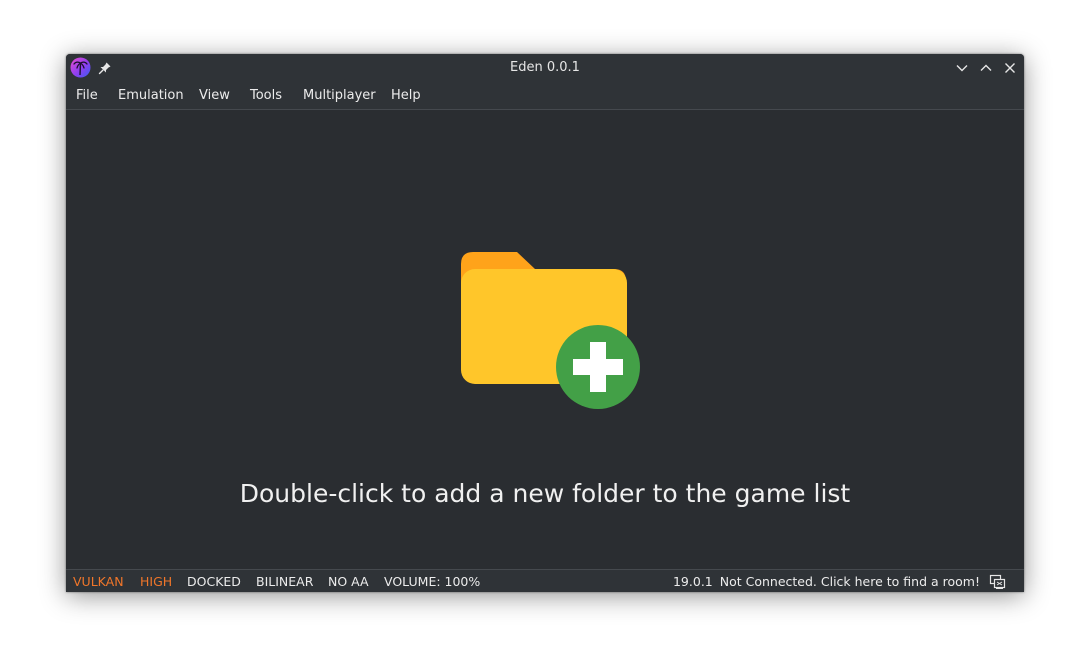 This screenshot has height=670, width=1090. I want to click on minimize-button, so click(962, 68).